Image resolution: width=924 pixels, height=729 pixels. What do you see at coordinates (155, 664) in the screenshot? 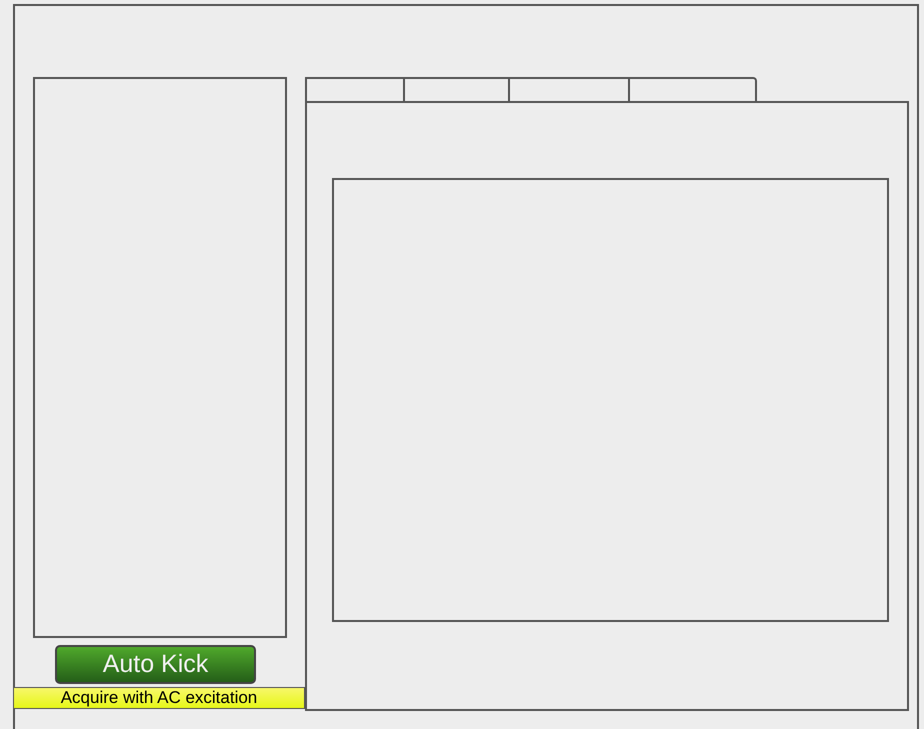
I see `auto-kick-button: Auto Kick` at bounding box center [155, 664].